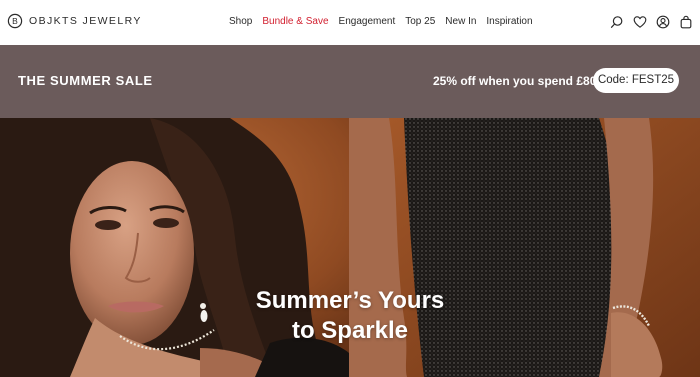  What do you see at coordinates (420, 21) in the screenshot?
I see `menu-item-top-25: Top 25` at bounding box center [420, 21].